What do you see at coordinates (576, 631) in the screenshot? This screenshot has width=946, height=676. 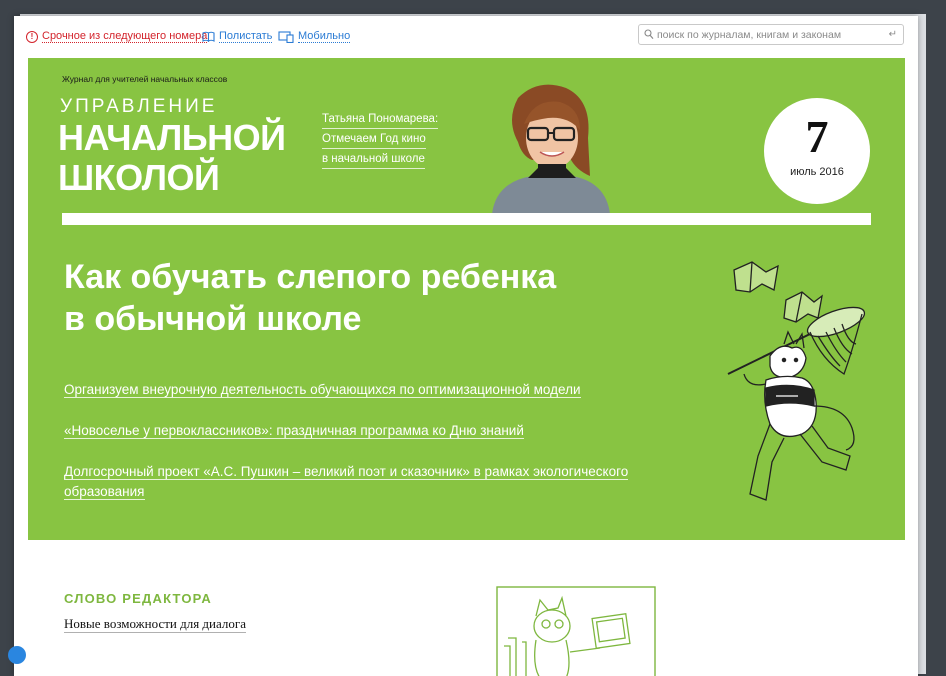 I see `editor-cat-illustration` at bounding box center [576, 631].